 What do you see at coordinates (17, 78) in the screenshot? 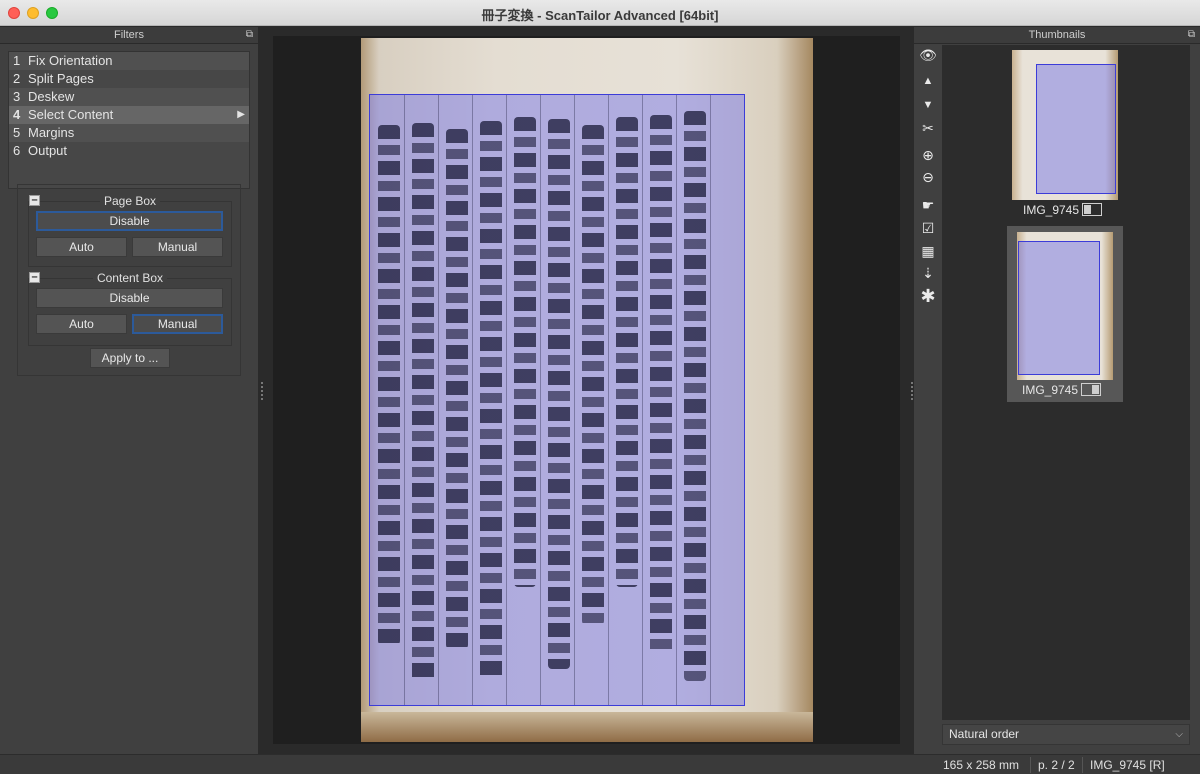
I see `filter-number: 2` at bounding box center [17, 78].